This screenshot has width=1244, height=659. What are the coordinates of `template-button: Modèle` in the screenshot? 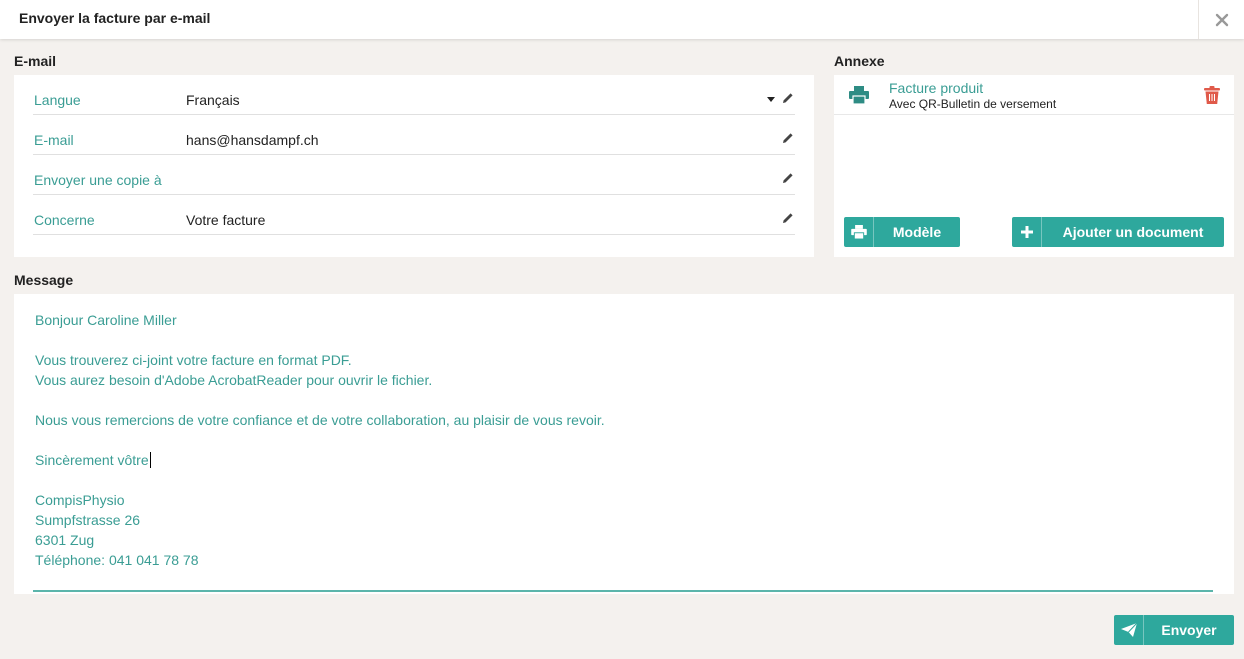 It's located at (902, 232).